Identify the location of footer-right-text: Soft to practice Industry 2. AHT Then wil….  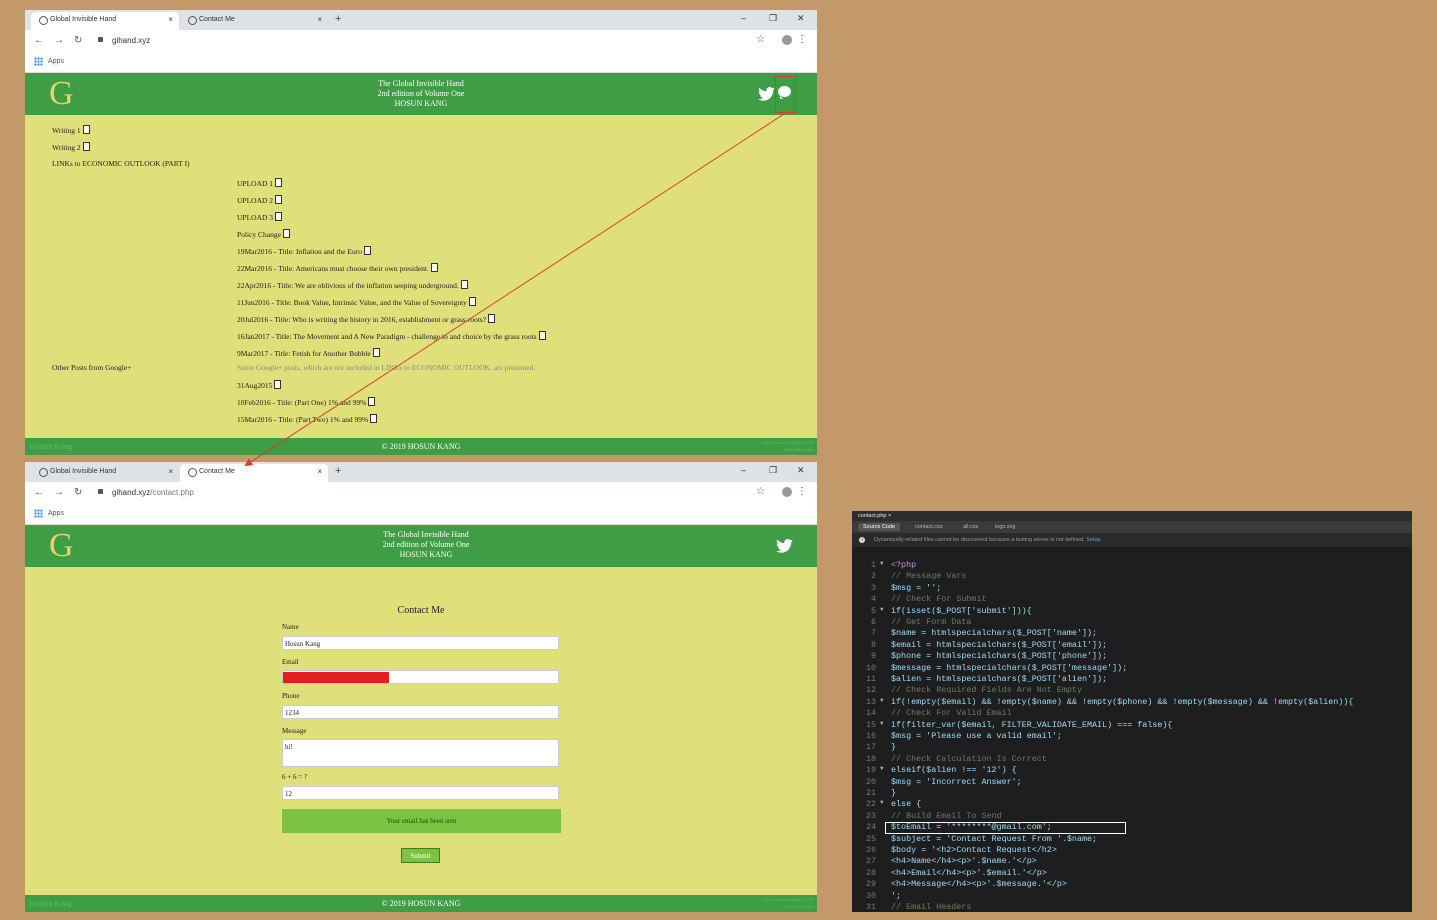
(788, 903).